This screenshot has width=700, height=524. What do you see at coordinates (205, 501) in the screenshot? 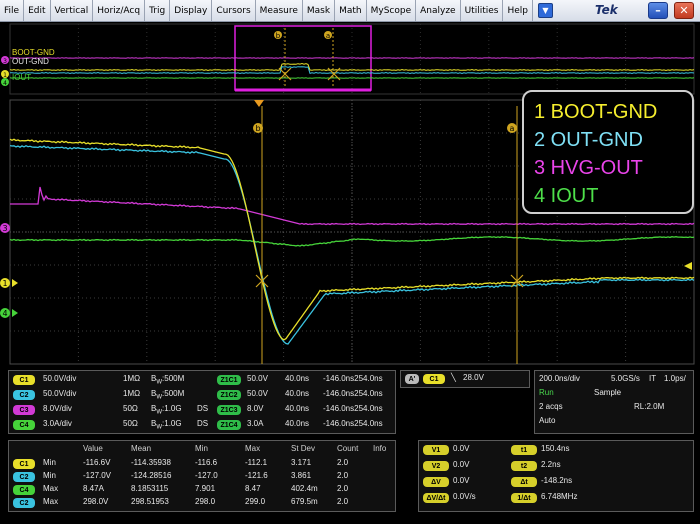
I see `measurement-min: 298.0` at bounding box center [205, 501].